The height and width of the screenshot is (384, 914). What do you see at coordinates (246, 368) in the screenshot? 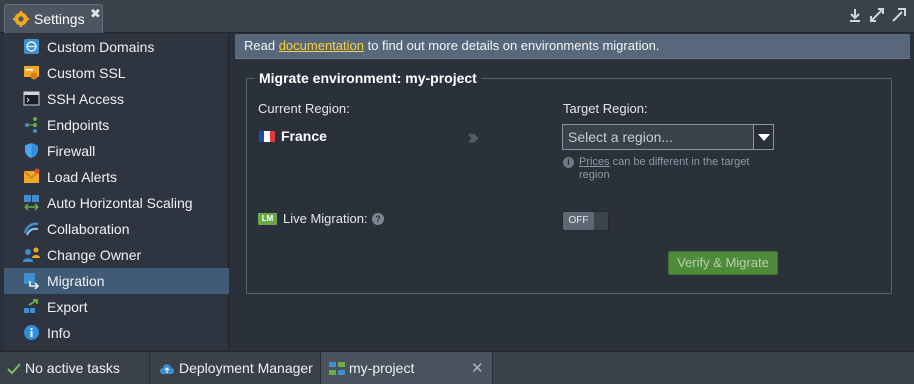
I see `deployment-manager-label: Deployment Manager` at bounding box center [246, 368].